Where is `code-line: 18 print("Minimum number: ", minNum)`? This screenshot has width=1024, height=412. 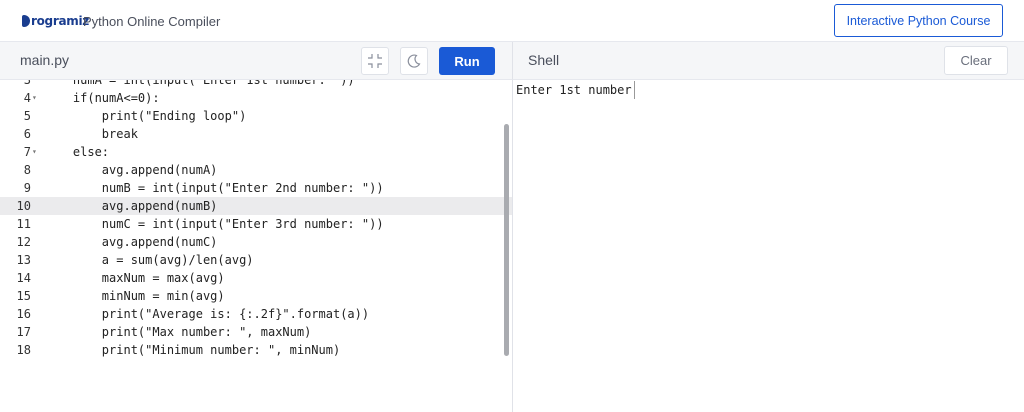 code-line: 18 print("Minimum number: ", minNum) is located at coordinates (256, 350).